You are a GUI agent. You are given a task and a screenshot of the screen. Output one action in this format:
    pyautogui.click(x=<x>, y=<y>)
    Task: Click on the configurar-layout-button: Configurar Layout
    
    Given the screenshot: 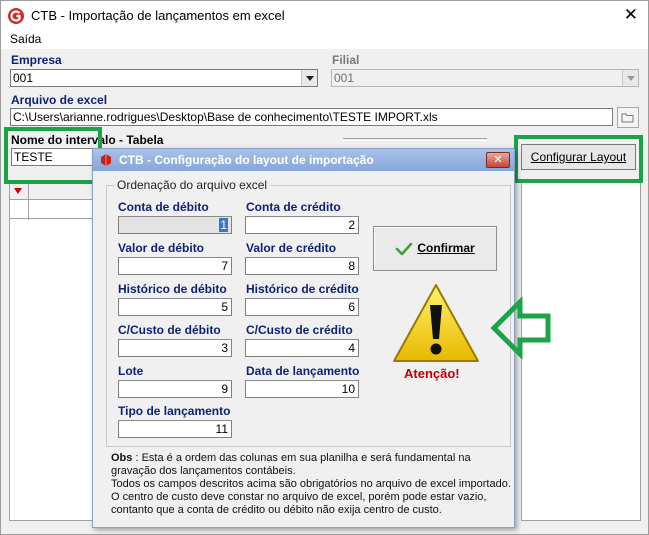 What is the action you would take?
    pyautogui.click(x=578, y=157)
    